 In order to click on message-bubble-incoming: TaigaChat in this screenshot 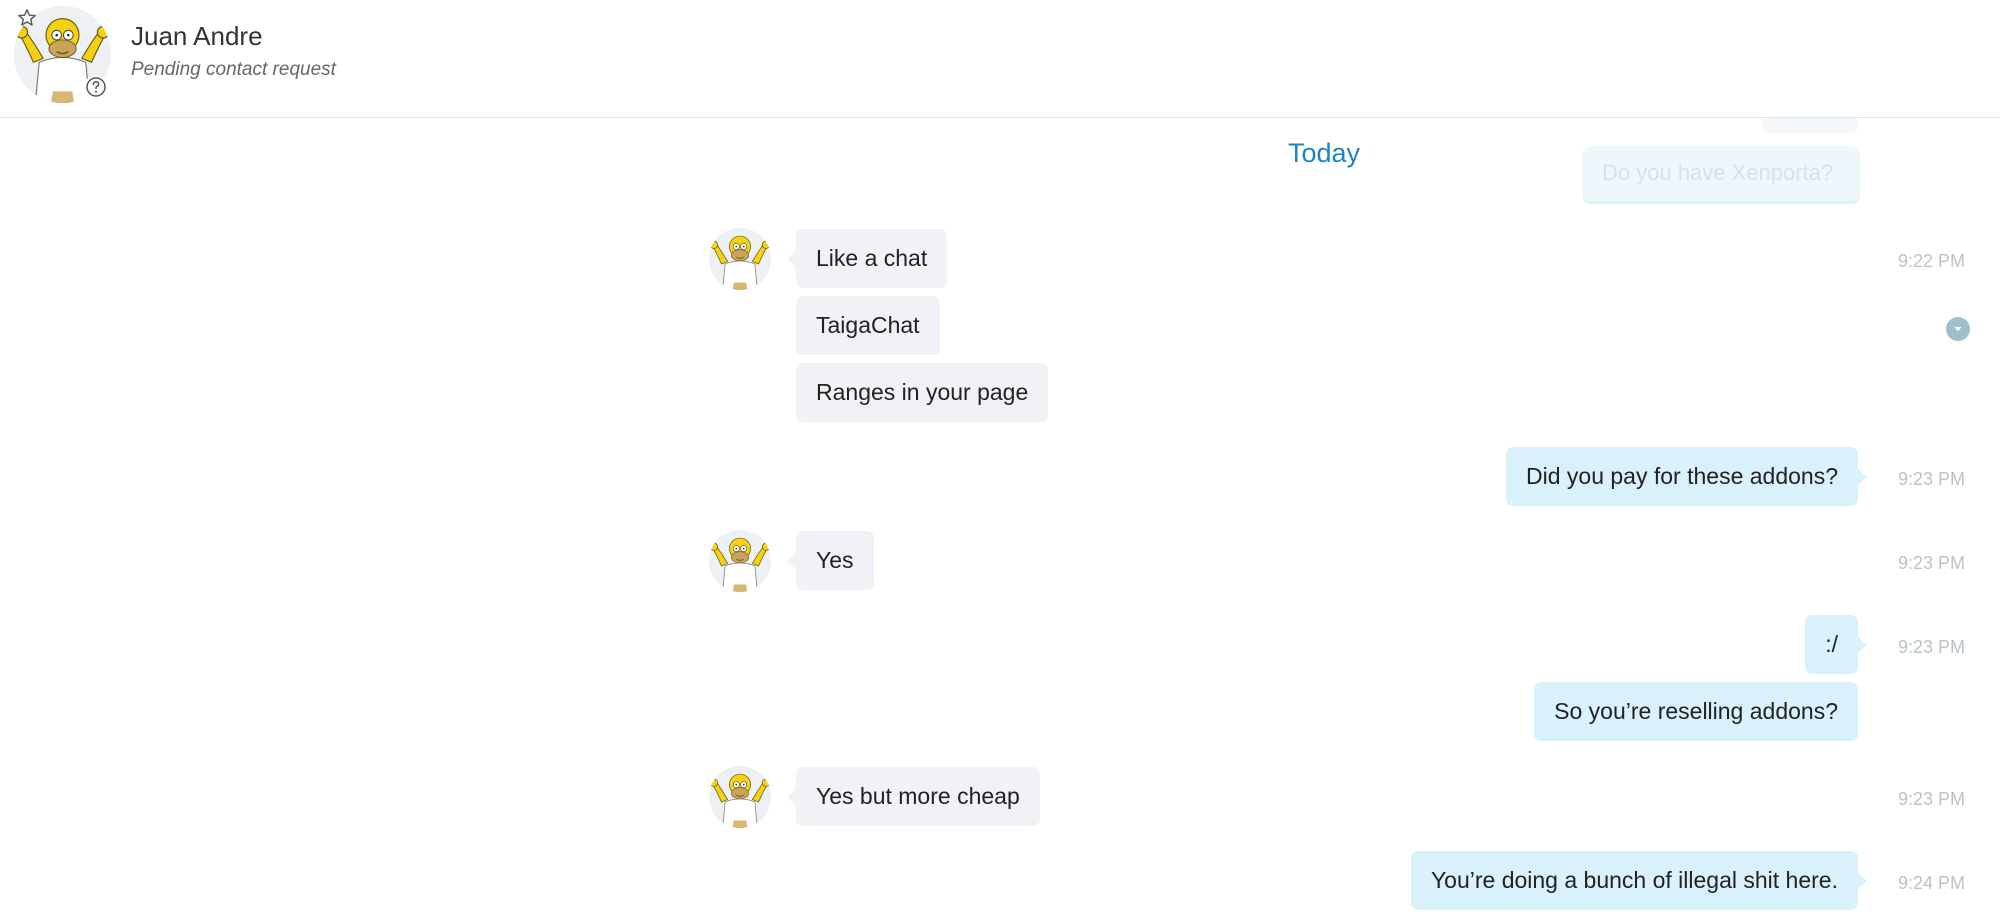, I will do `click(868, 325)`.